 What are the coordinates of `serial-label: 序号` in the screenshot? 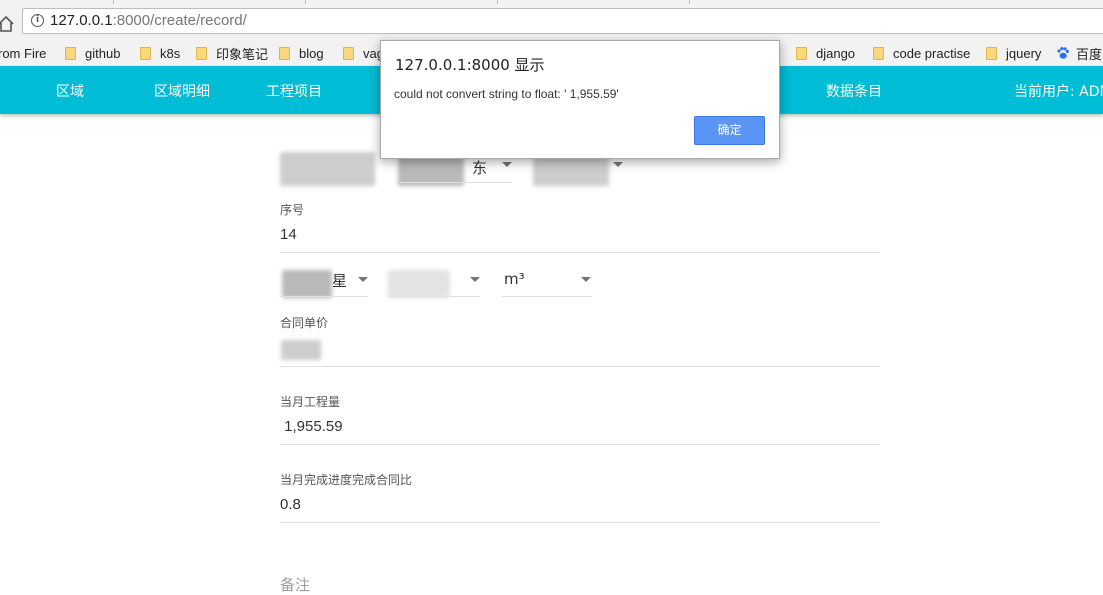 It's located at (292, 210).